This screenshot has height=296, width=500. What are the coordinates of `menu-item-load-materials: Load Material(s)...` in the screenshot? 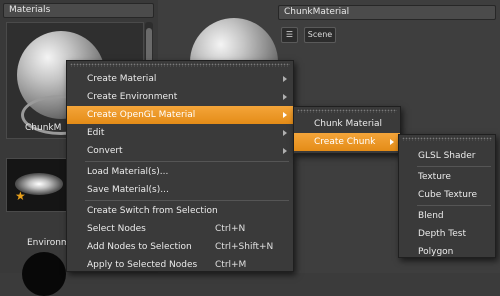 It's located at (180, 172).